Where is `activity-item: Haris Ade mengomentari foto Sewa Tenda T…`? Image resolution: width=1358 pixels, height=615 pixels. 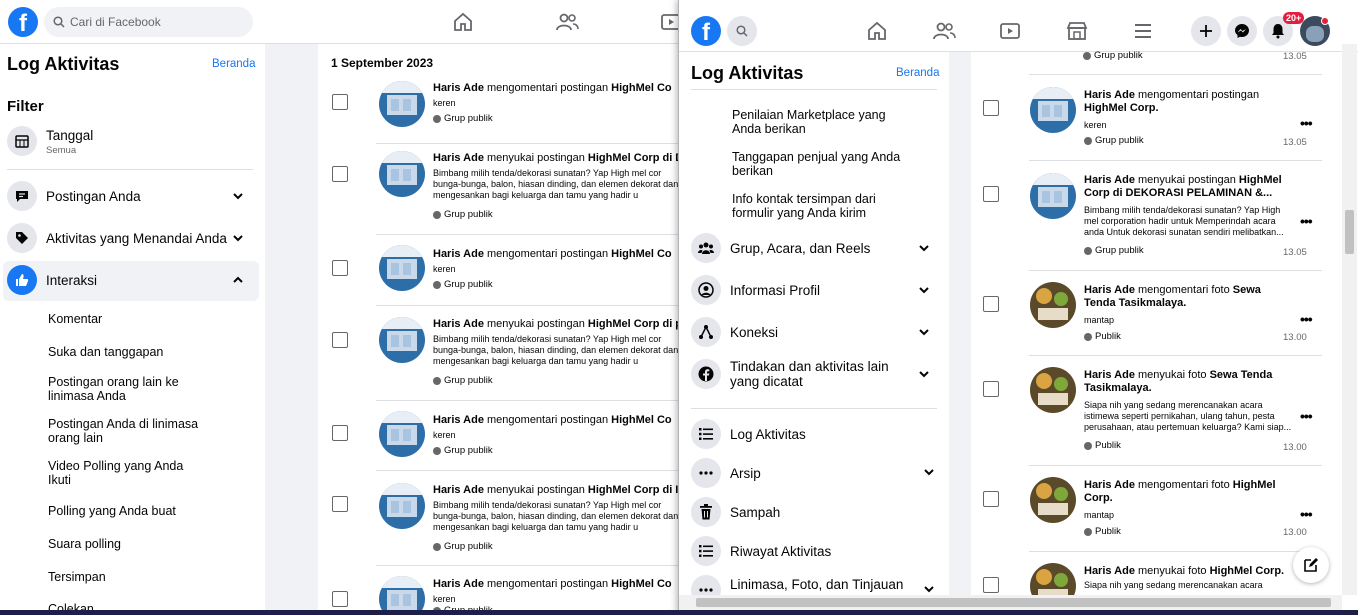
activity-item: Haris Ade mengomentari foto Sewa Tenda T… is located at coordinates (1156, 314).